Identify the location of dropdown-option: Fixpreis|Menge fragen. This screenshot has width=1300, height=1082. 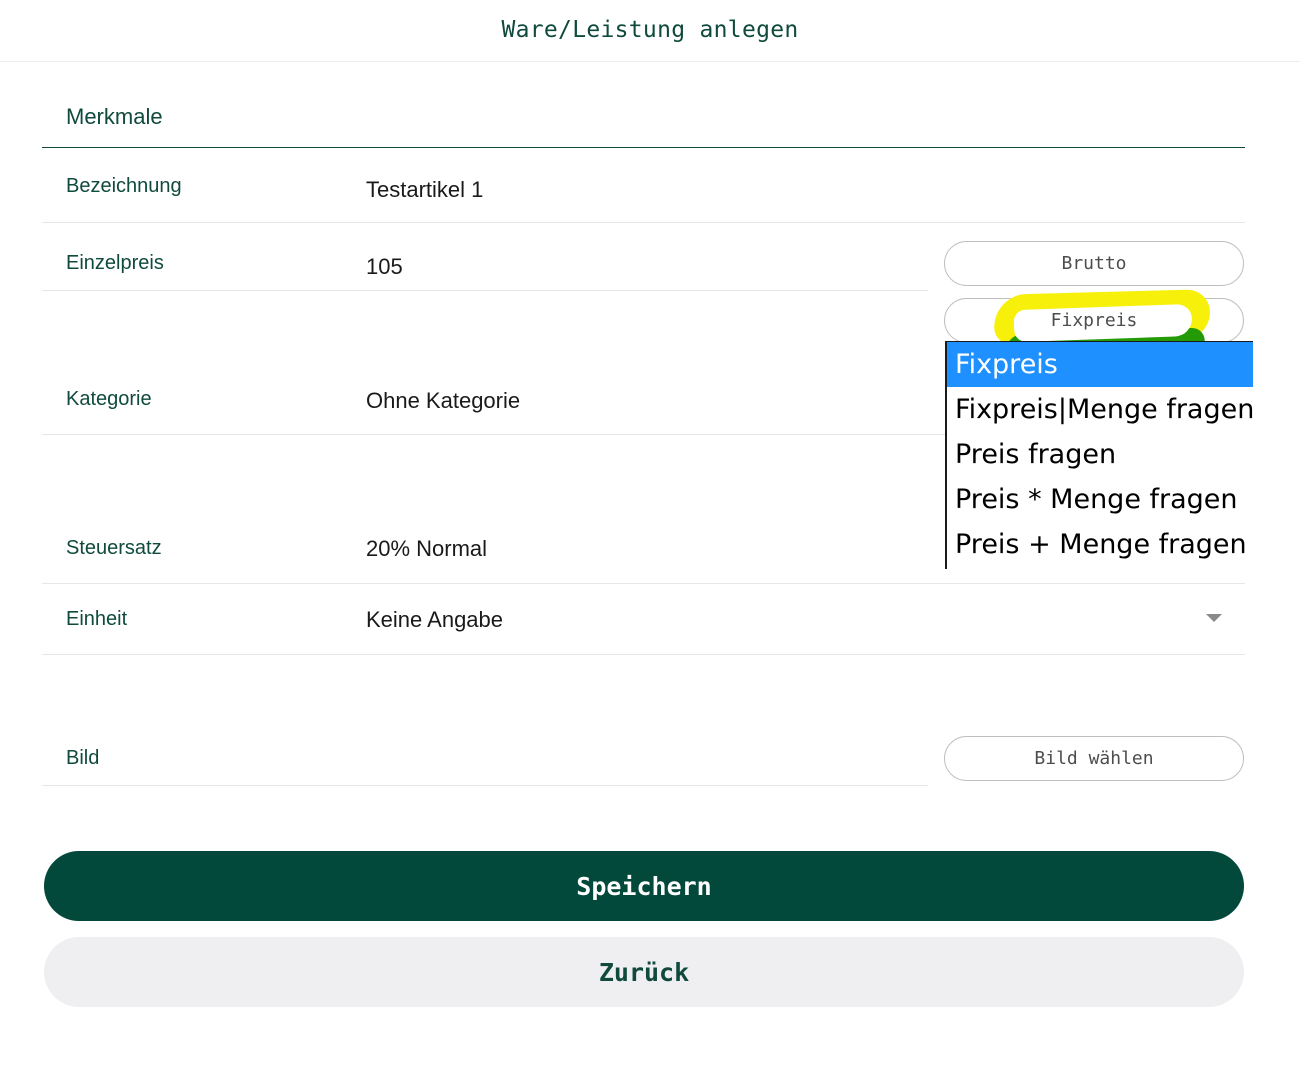
(1100, 409).